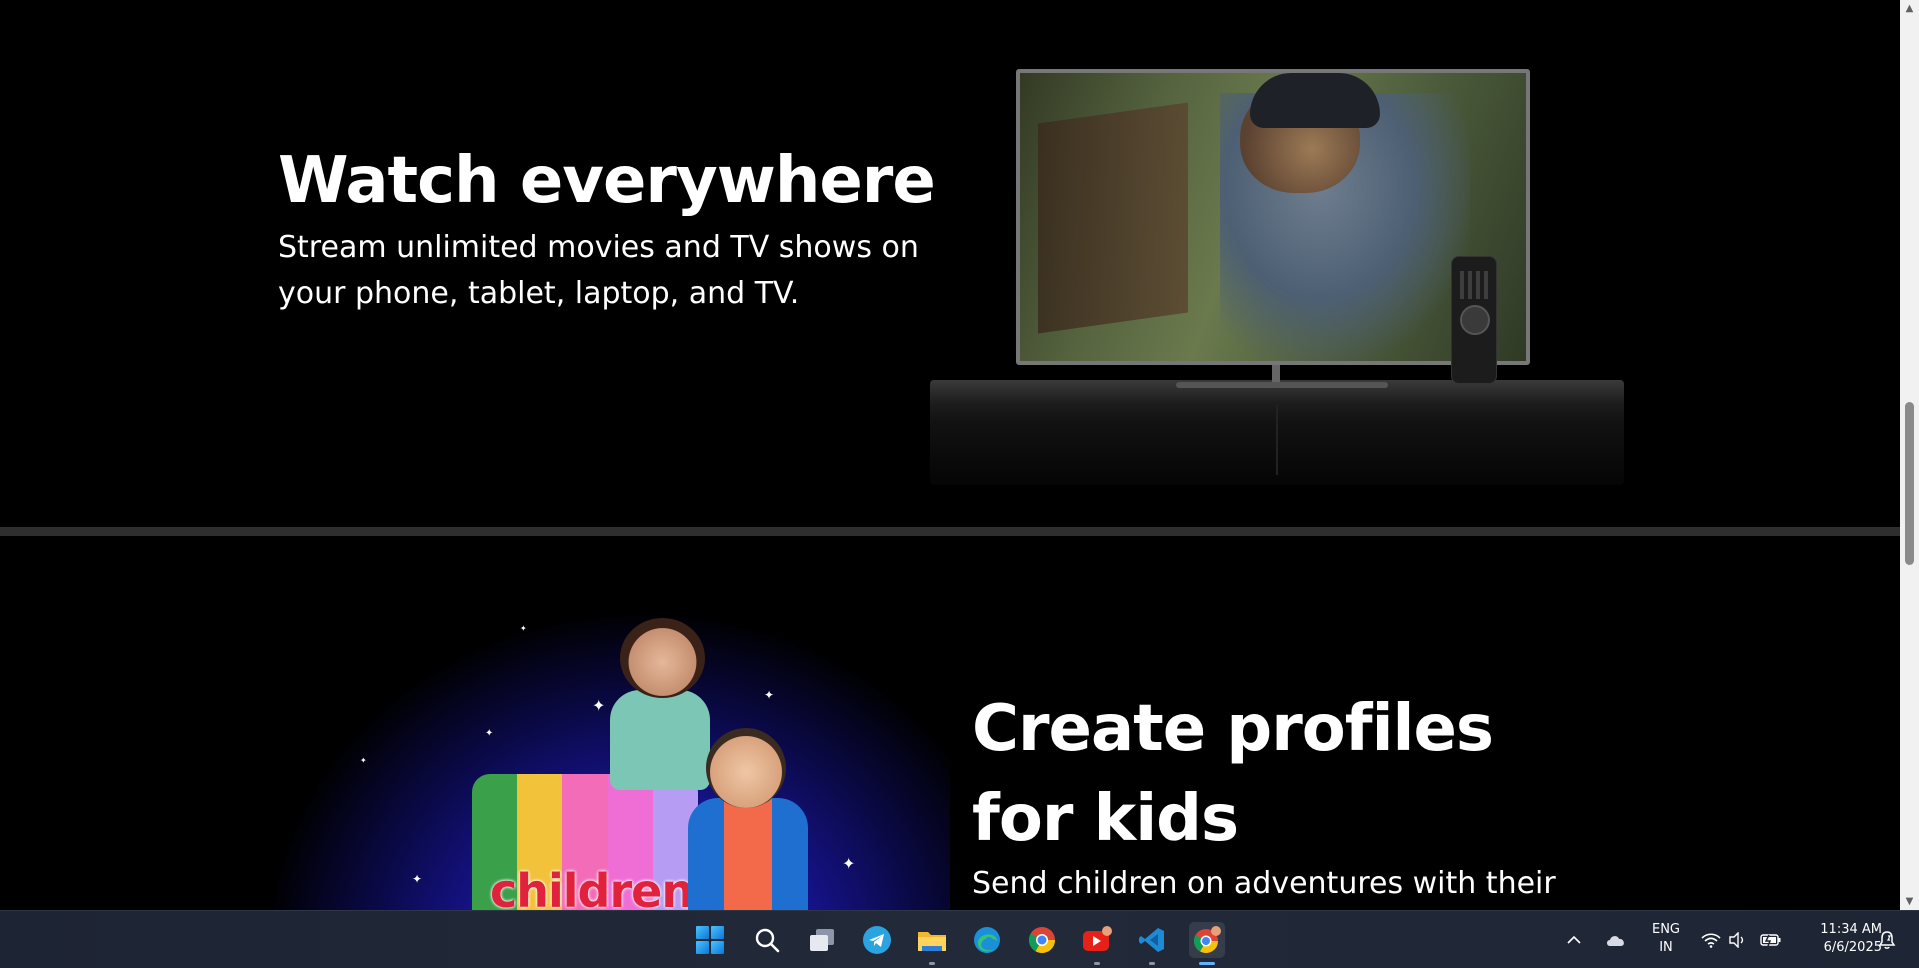 This screenshot has width=1919, height=968. Describe the element at coordinates (1207, 963) in the screenshot. I see `active-indicator` at that location.